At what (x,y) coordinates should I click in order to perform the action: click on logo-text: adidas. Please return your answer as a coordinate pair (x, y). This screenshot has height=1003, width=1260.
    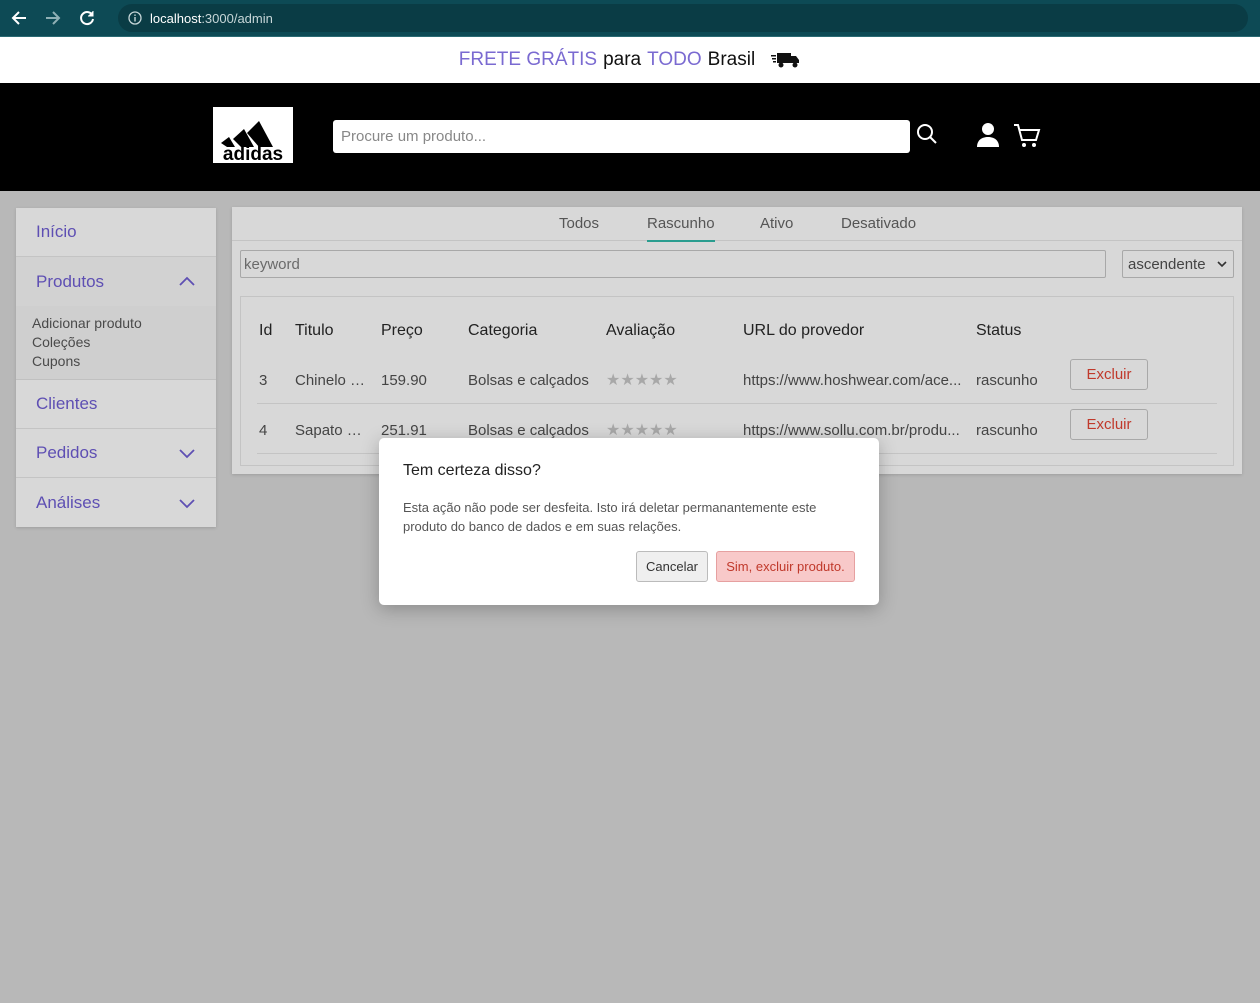
    Looking at the image, I should click on (253, 153).